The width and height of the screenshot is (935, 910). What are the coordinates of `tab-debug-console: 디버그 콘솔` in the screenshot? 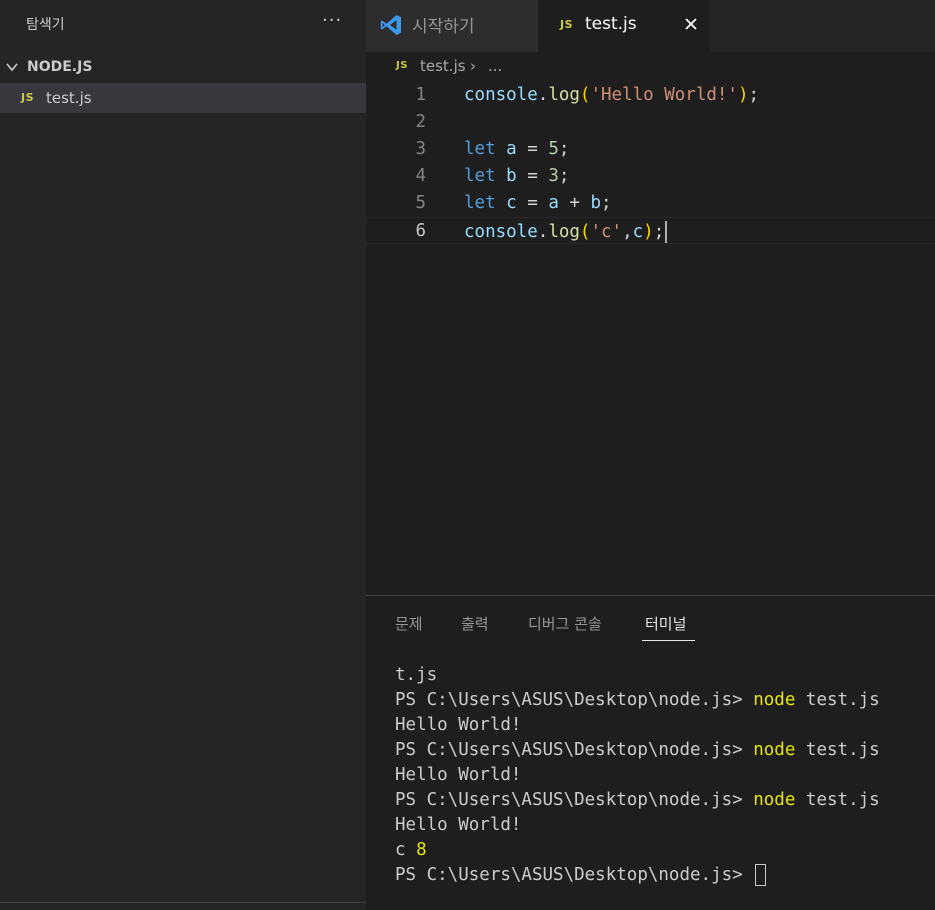 It's located at (565, 623).